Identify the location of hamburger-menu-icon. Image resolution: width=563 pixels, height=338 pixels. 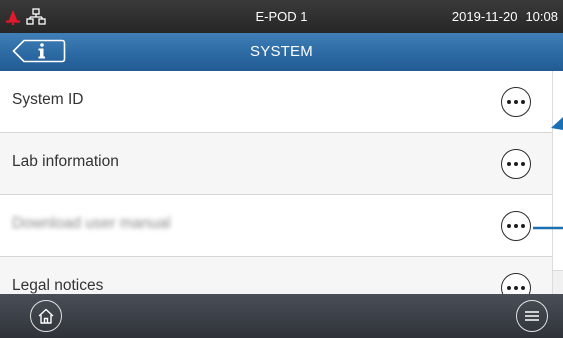
(532, 316).